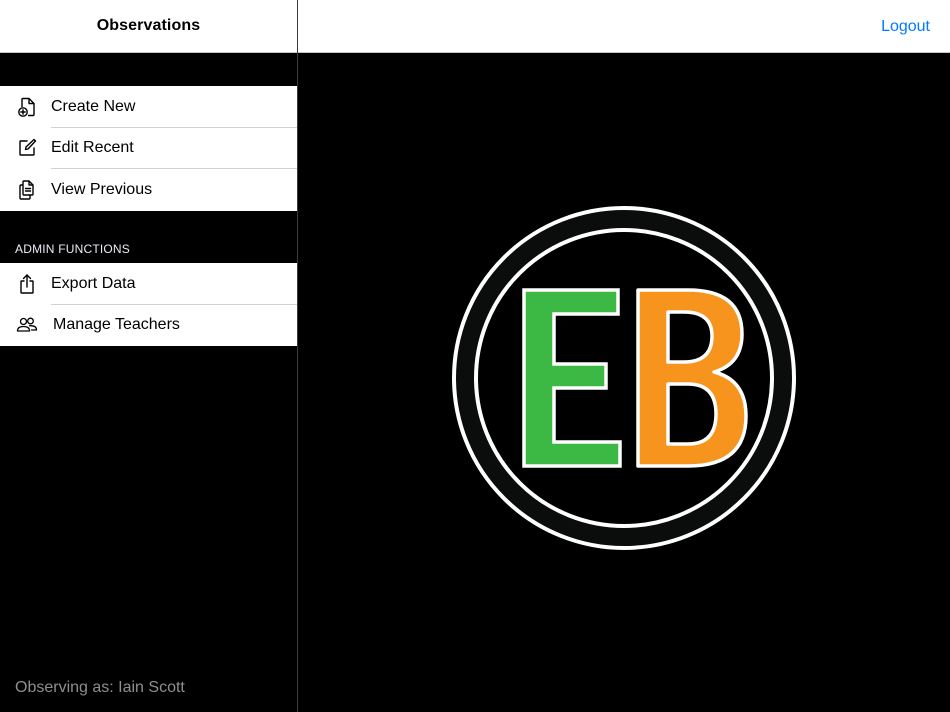 The image size is (950, 712). I want to click on document-plus-icon, so click(27, 107).